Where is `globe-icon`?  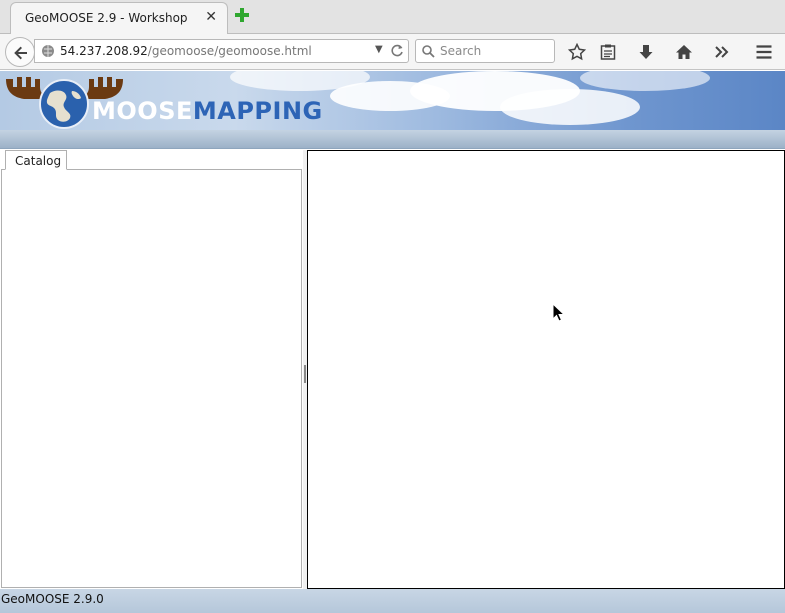
globe-icon is located at coordinates (48, 51).